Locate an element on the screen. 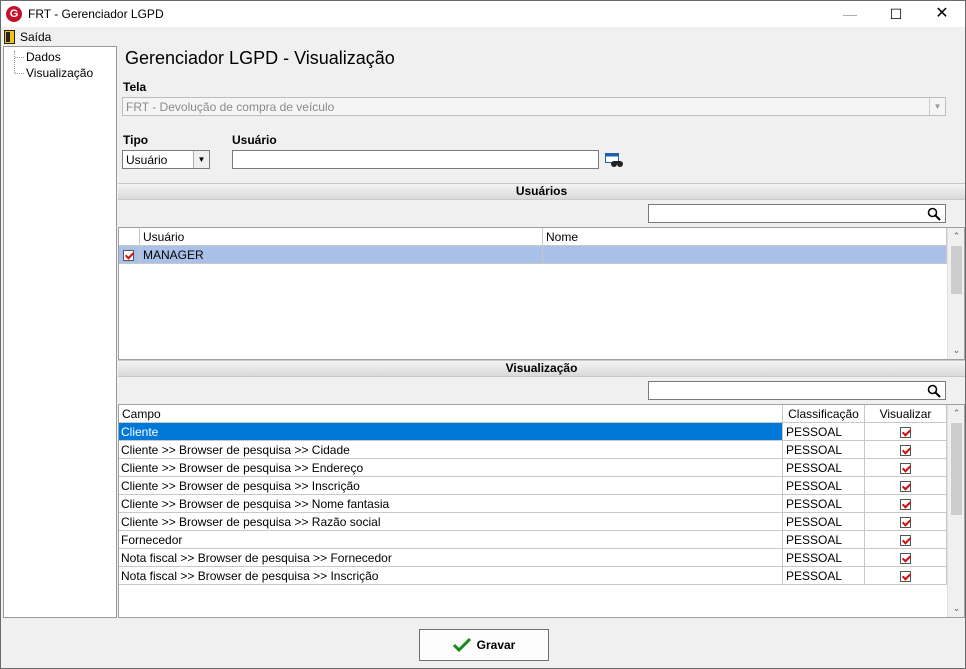 The width and height of the screenshot is (966, 669). maximize-button: ☐ is located at coordinates (896, 14).